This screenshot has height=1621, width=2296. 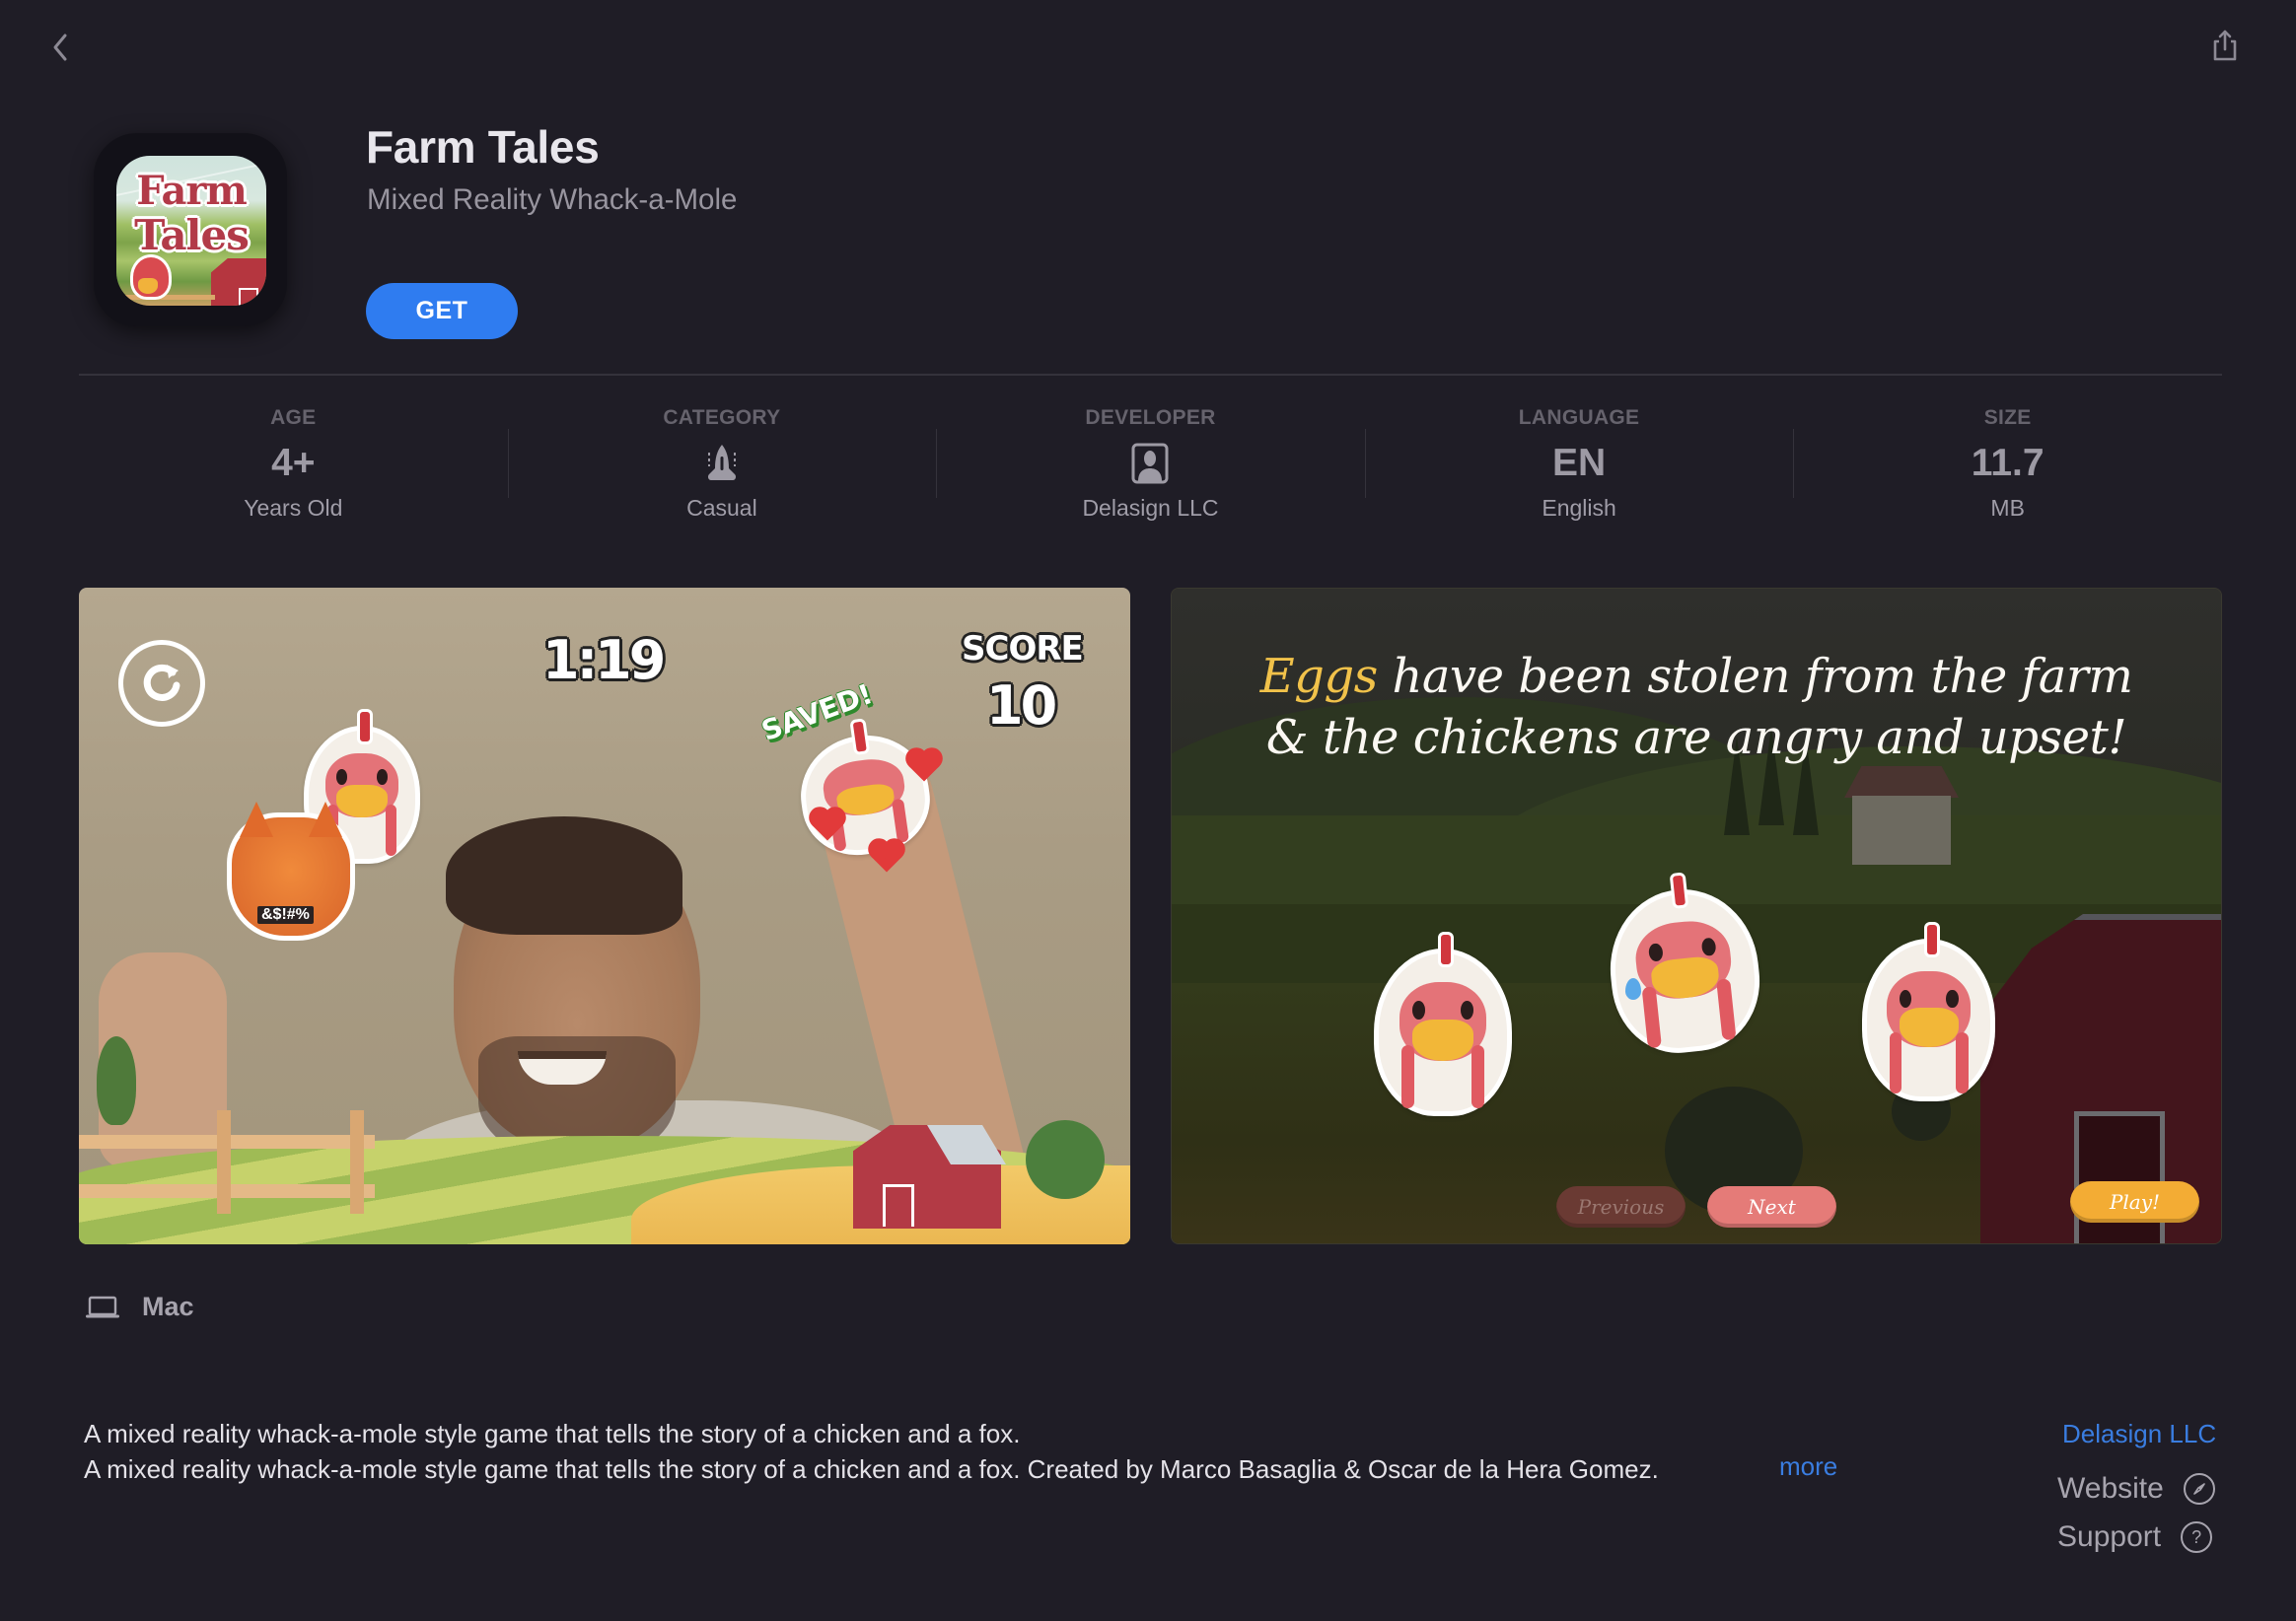 I want to click on game-timer: 1:19, so click(x=604, y=660).